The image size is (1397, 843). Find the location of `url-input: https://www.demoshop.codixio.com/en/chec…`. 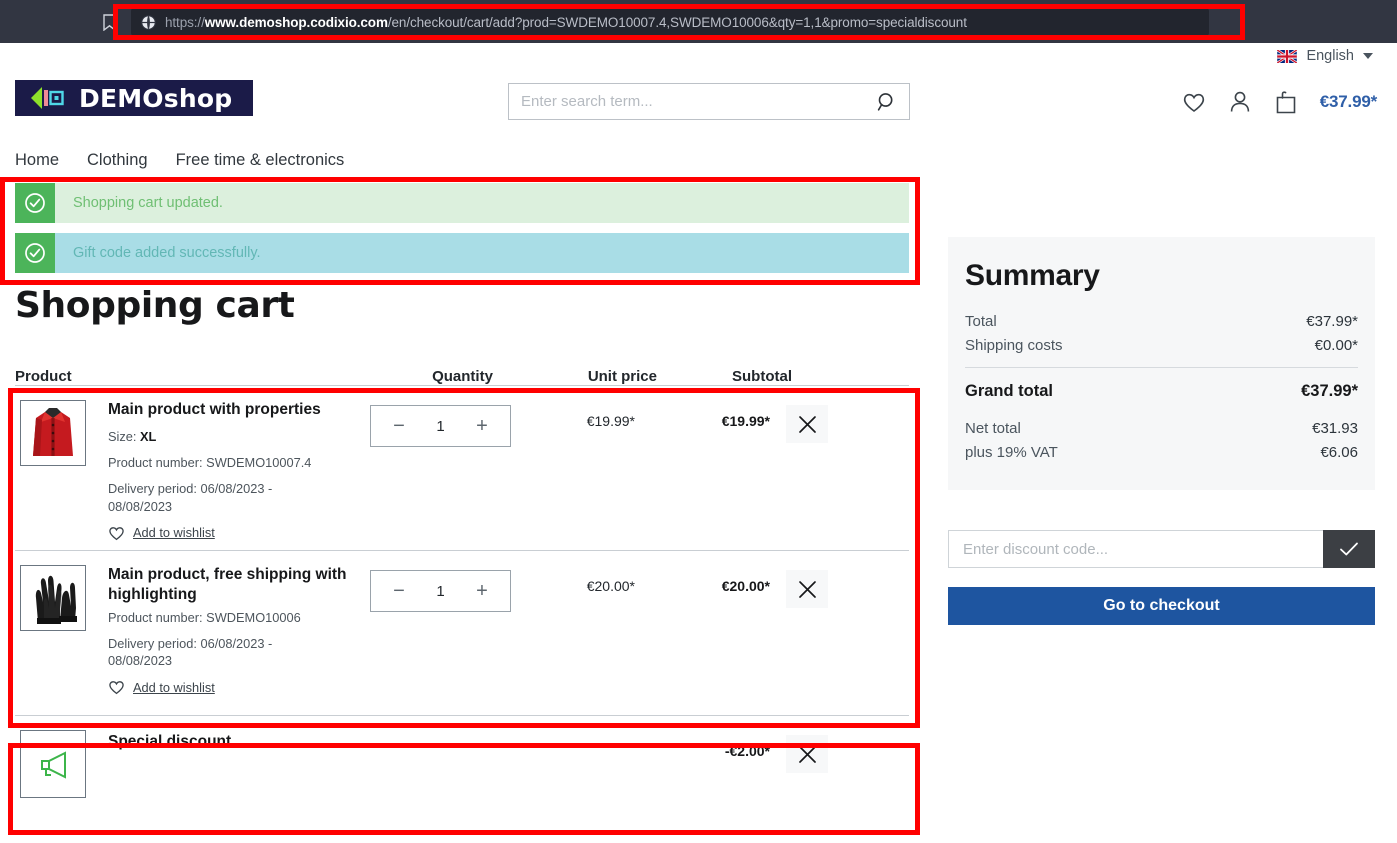

url-input: https://www.demoshop.codixio.com/en/chec… is located at coordinates (670, 22).